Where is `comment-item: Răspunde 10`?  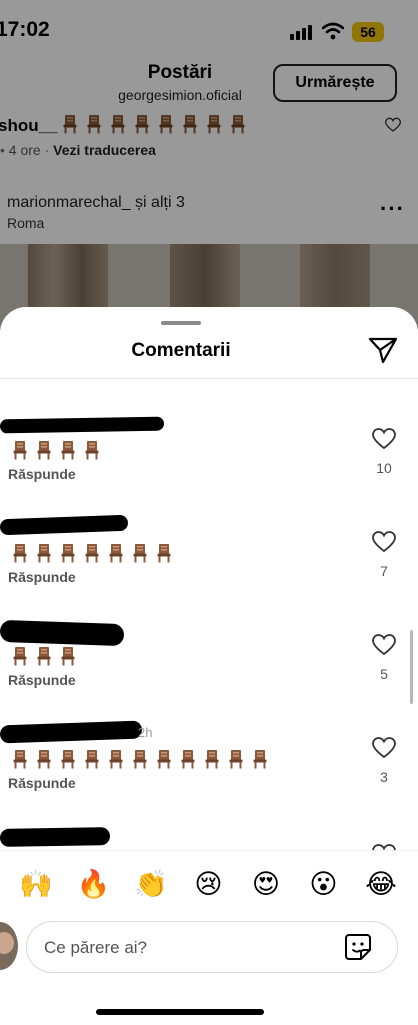
comment-item: Răspunde 10 is located at coordinates (209, 460).